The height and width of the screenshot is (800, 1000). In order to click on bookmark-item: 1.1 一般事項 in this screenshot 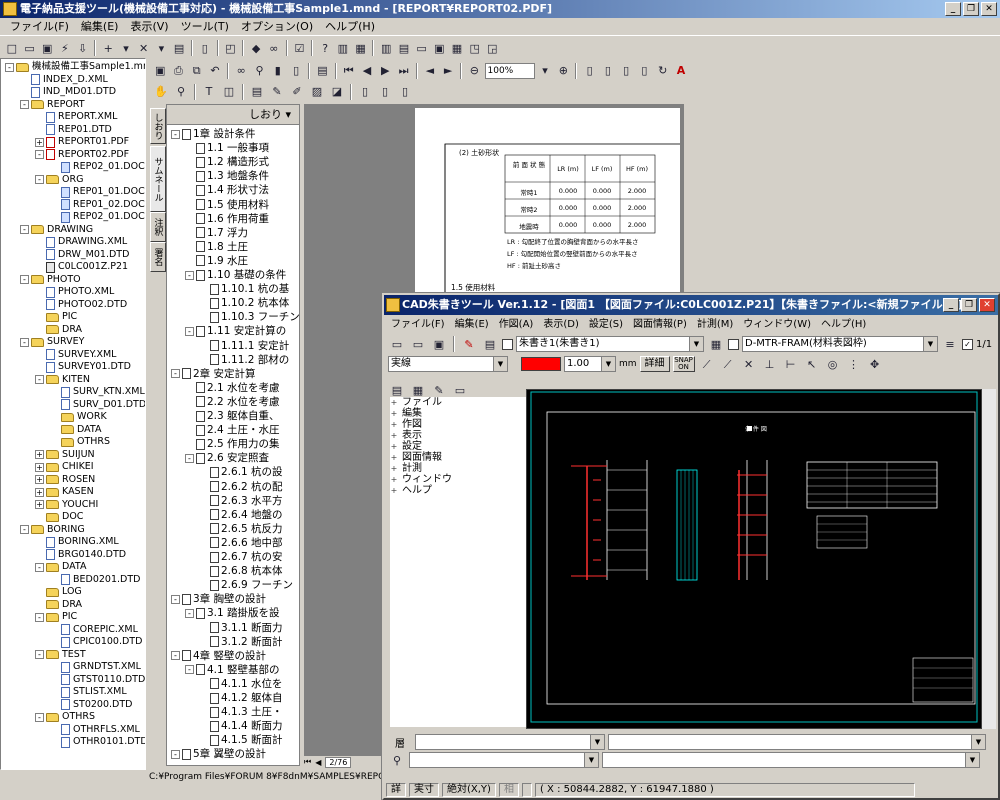, I will do `click(227, 148)`.